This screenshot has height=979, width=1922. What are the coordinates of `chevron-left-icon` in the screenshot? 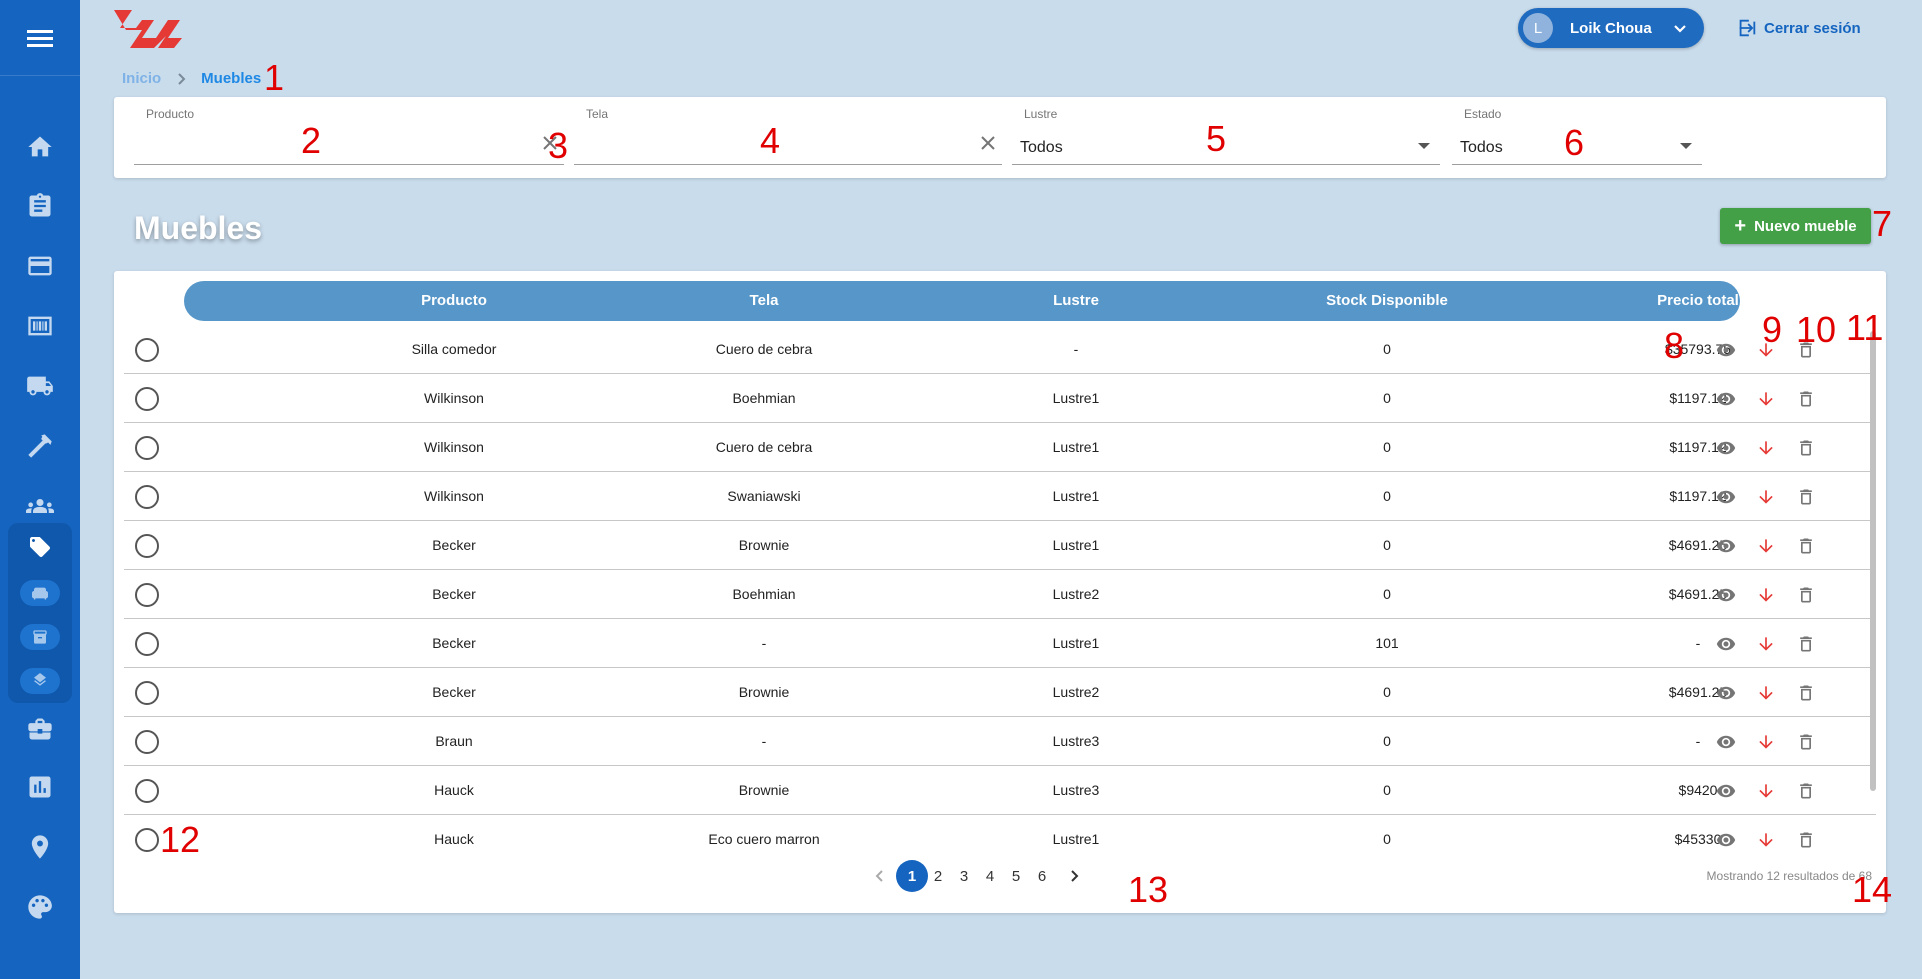 It's located at (879, 876).